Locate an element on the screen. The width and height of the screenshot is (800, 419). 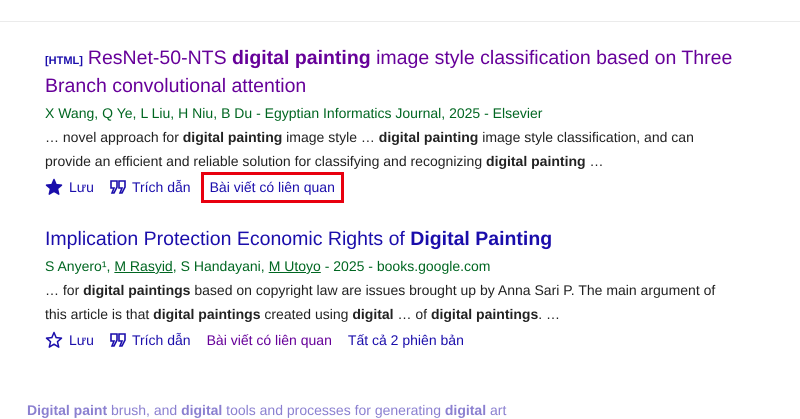
author-name: X Wang is located at coordinates (69, 113).